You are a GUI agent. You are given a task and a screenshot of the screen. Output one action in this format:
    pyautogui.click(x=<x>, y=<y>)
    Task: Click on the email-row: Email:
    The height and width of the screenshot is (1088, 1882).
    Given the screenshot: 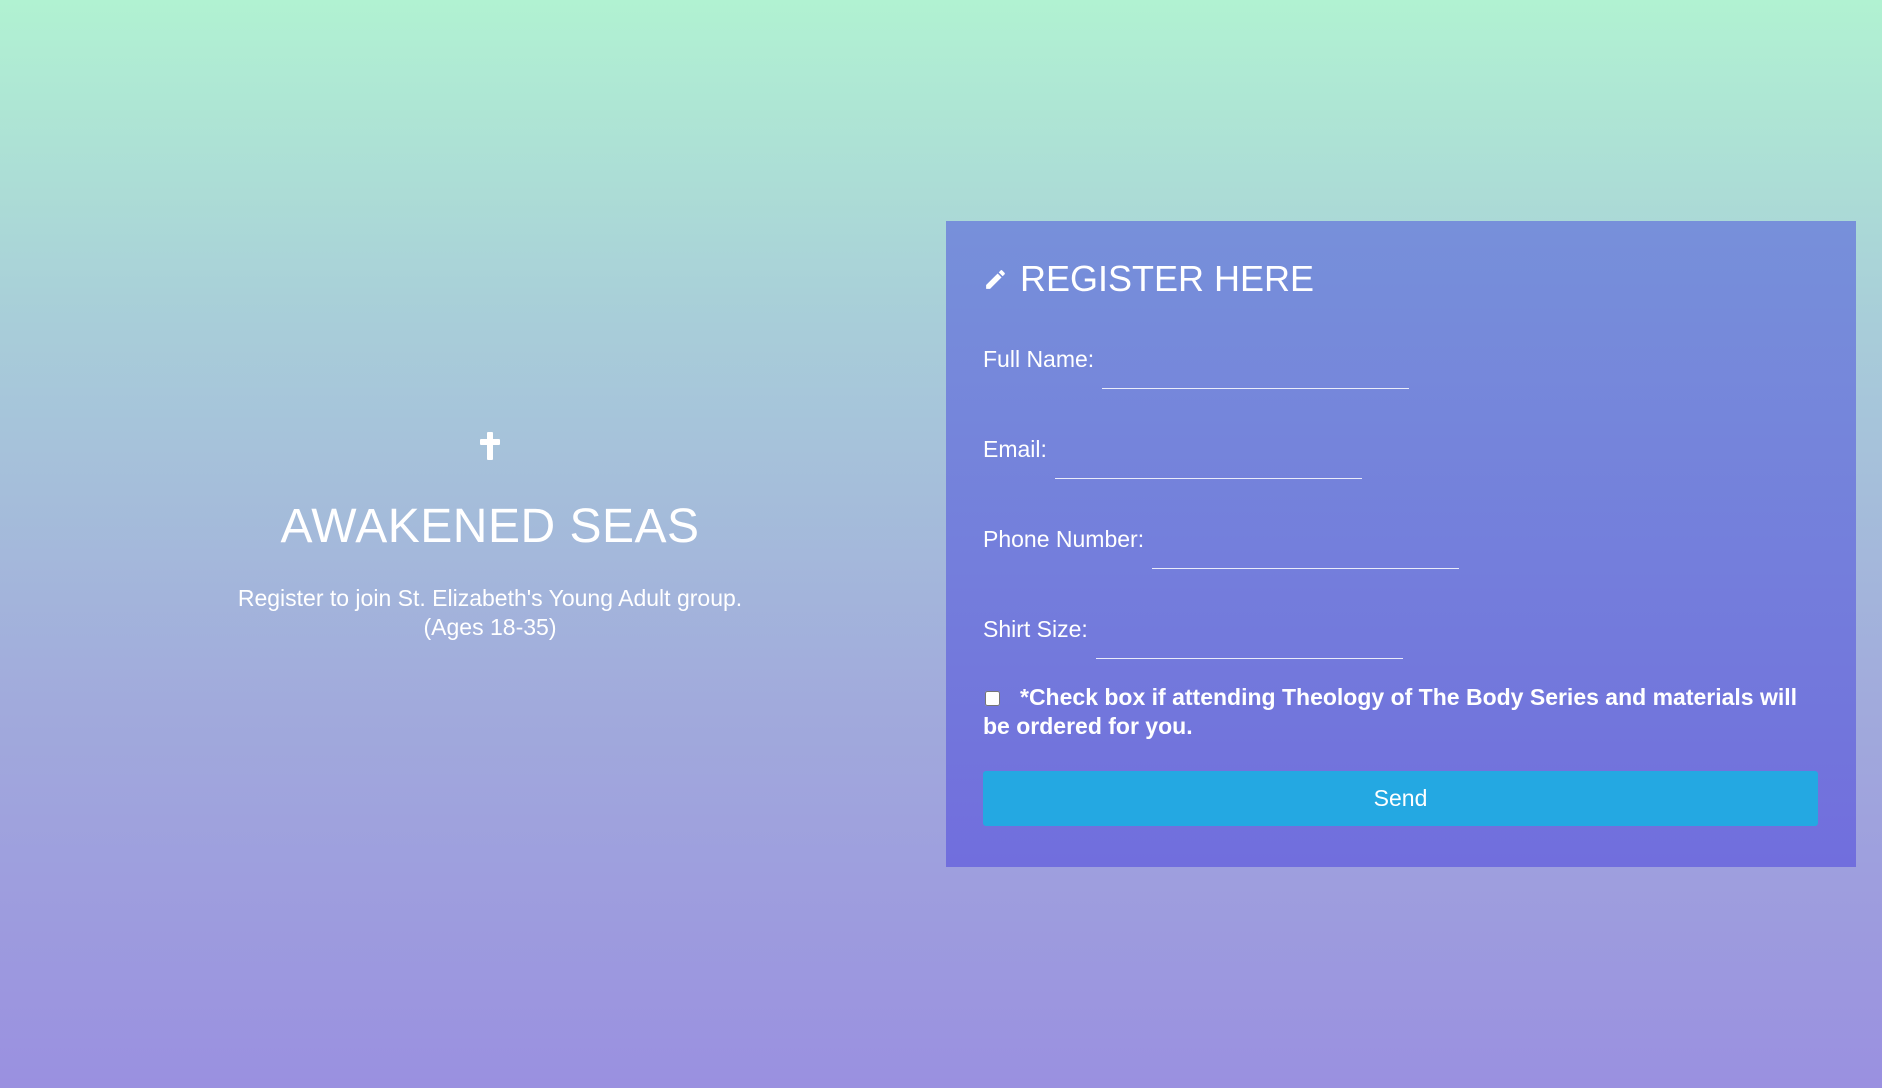 What is the action you would take?
    pyautogui.click(x=1400, y=445)
    